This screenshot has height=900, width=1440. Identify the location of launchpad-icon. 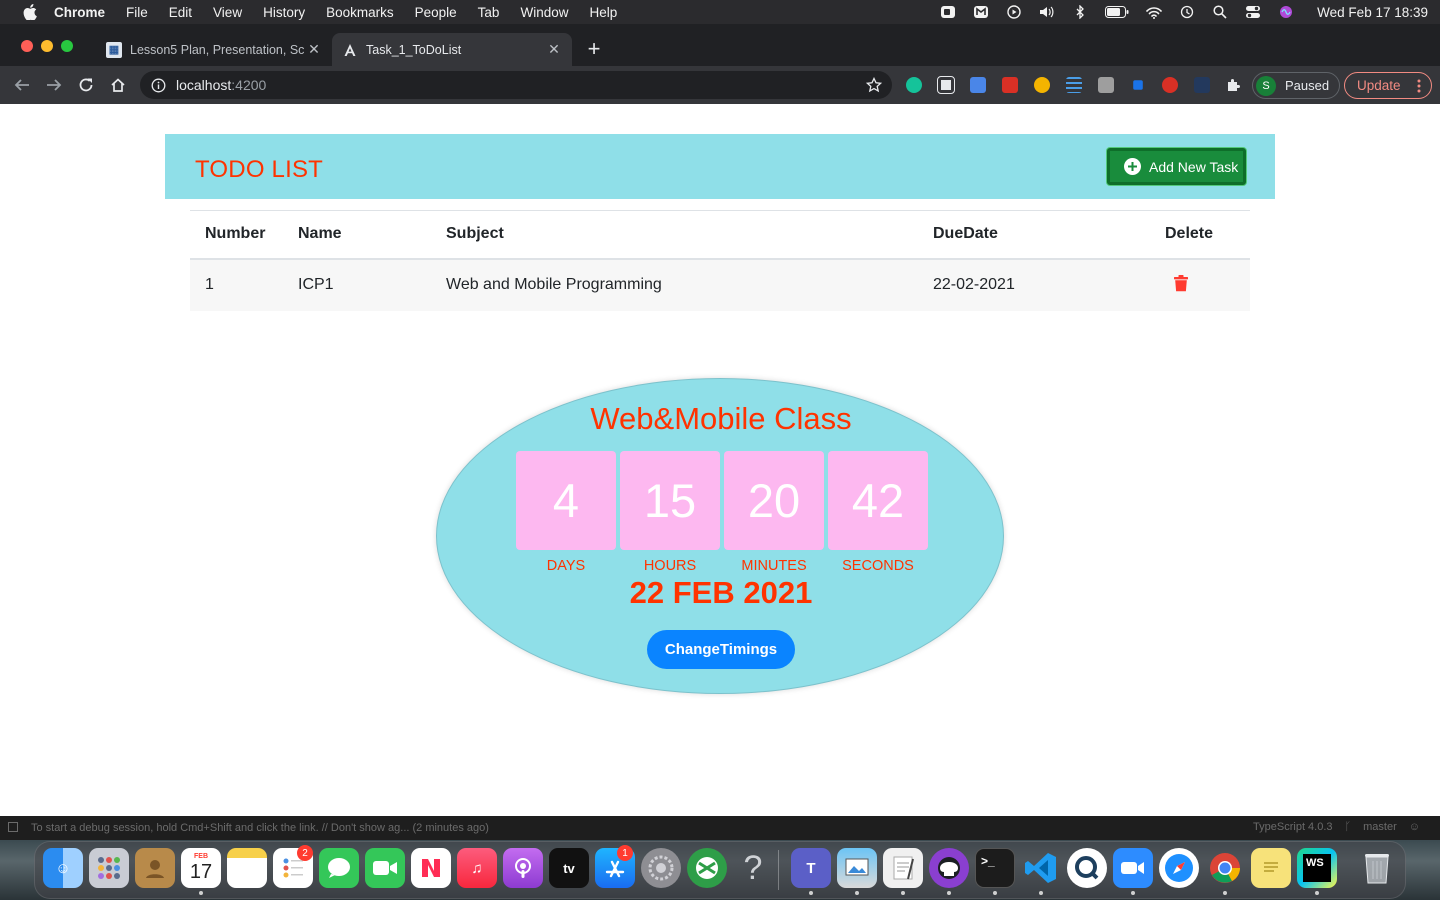
(109, 868).